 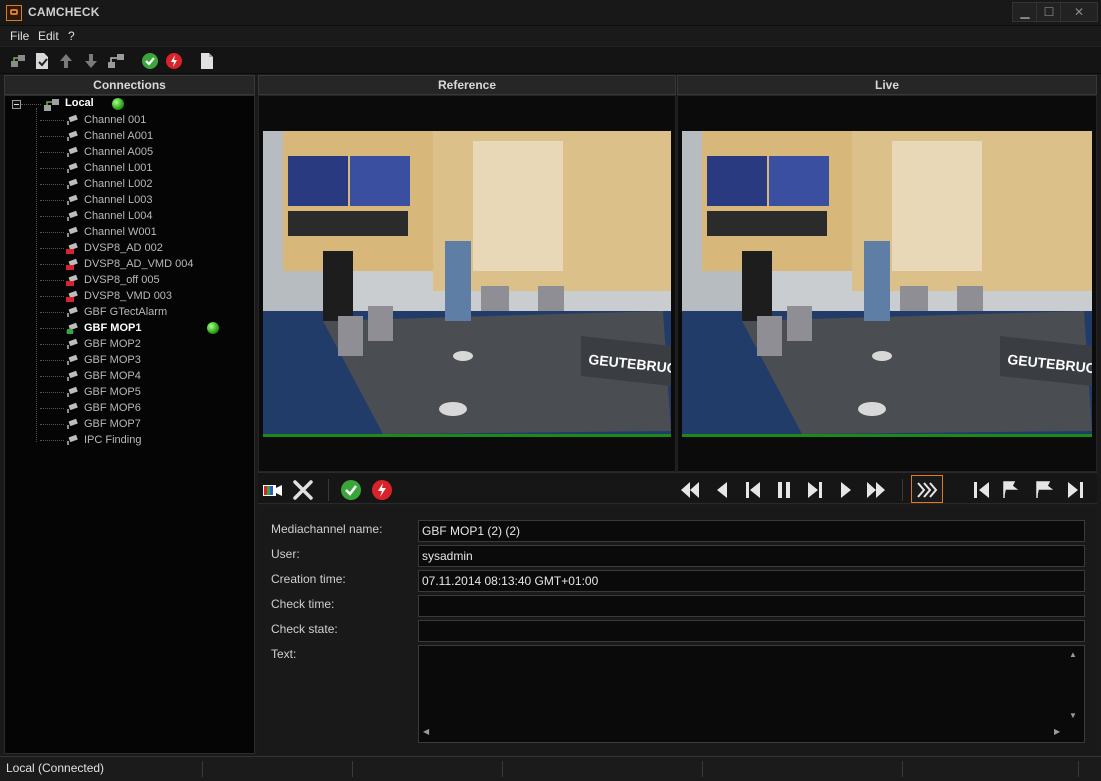 I want to click on tree-item: DVSP8_off 005, so click(x=155, y=280).